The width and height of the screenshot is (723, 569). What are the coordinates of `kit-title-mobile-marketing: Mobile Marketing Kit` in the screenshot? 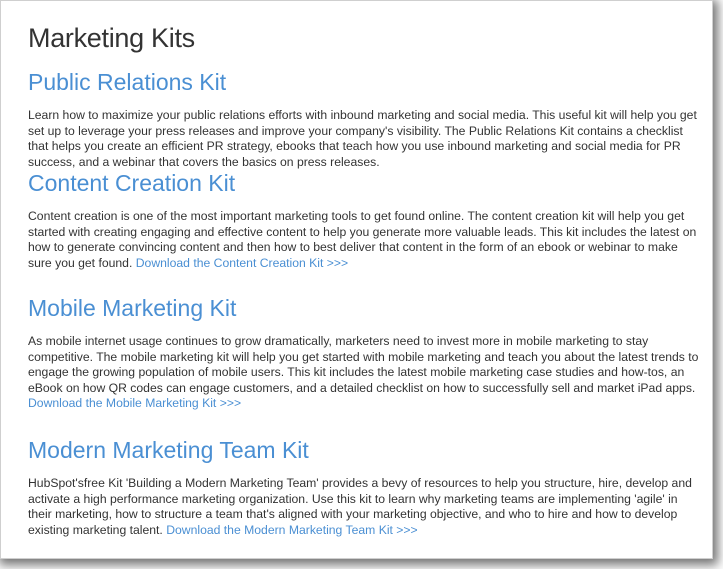 It's located at (132, 308).